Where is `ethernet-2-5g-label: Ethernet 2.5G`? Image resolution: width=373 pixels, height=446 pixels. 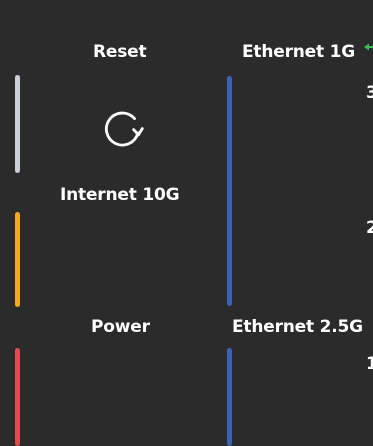 ethernet-2-5g-label: Ethernet 2.5G is located at coordinates (297, 327).